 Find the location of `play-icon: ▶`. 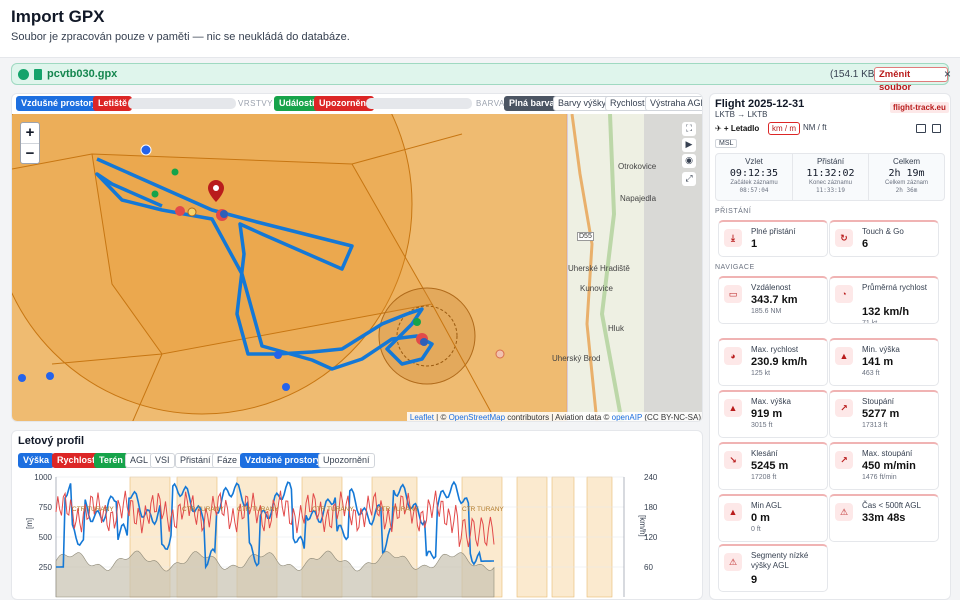

play-icon: ▶ is located at coordinates (689, 145).